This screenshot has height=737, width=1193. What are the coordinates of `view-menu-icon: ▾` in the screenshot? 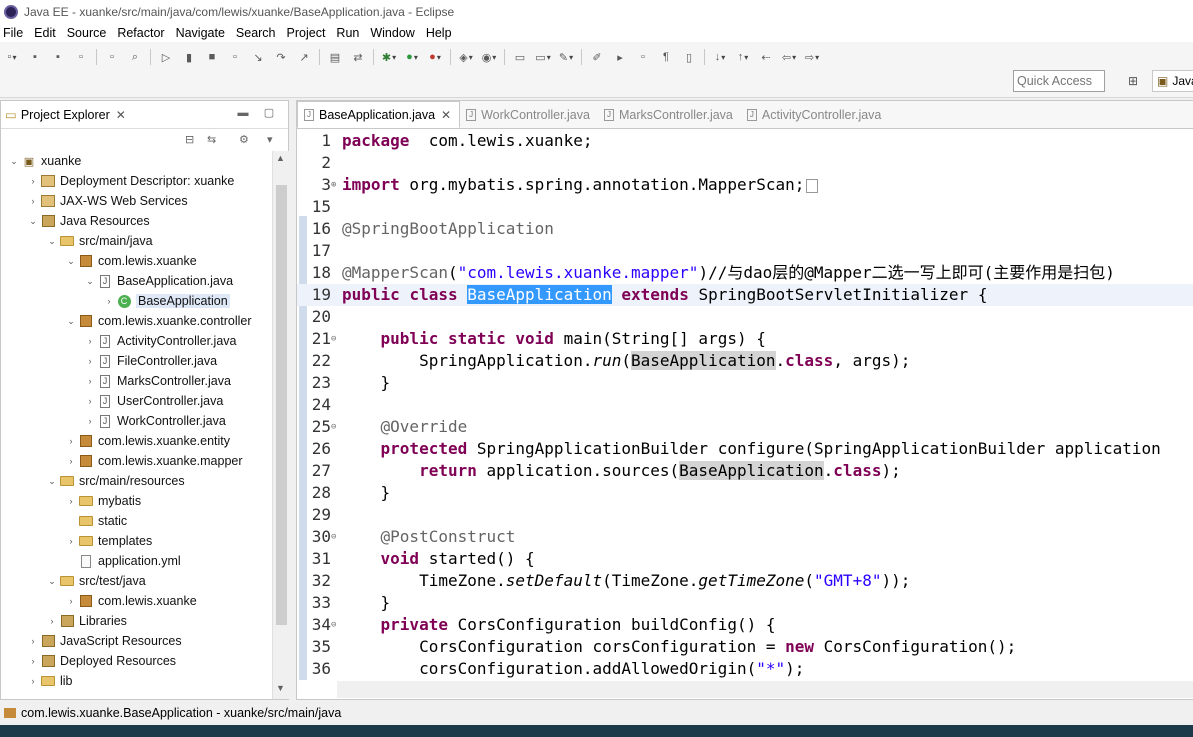 It's located at (270, 139).